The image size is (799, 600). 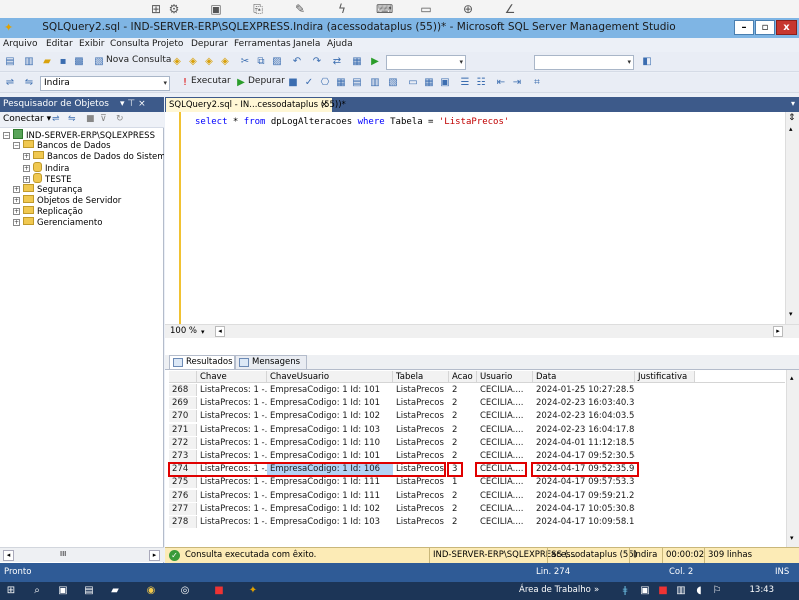 What do you see at coordinates (63, 62) in the screenshot?
I see `save-icon: ▪` at bounding box center [63, 62].